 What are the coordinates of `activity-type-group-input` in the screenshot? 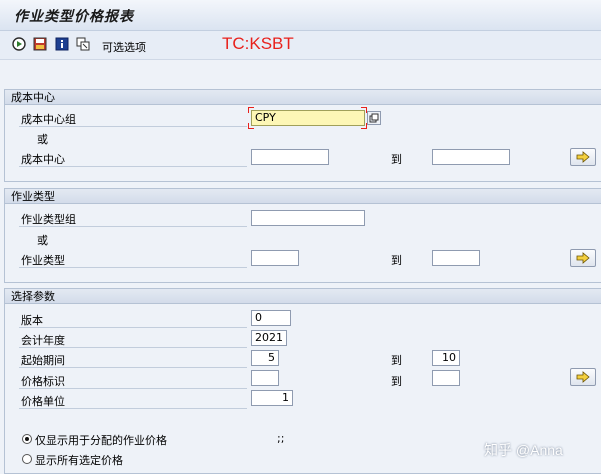 It's located at (308, 218).